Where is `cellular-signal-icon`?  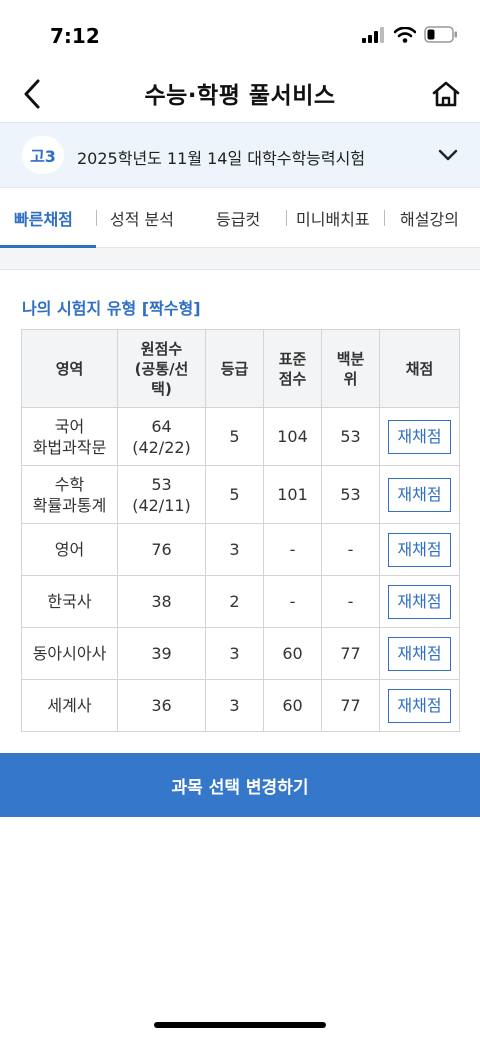
cellular-signal-icon is located at coordinates (374, 36).